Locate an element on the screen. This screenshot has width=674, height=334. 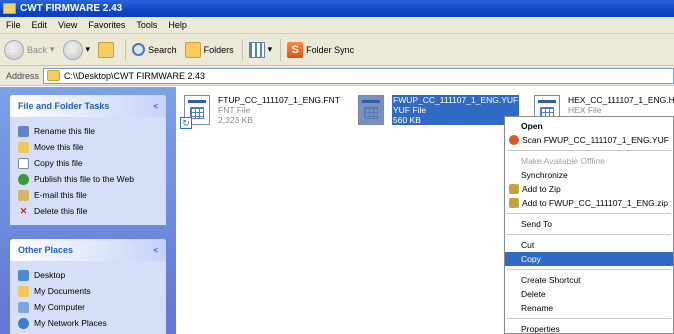
menu-rename: Rename is located at coordinates (589, 308).